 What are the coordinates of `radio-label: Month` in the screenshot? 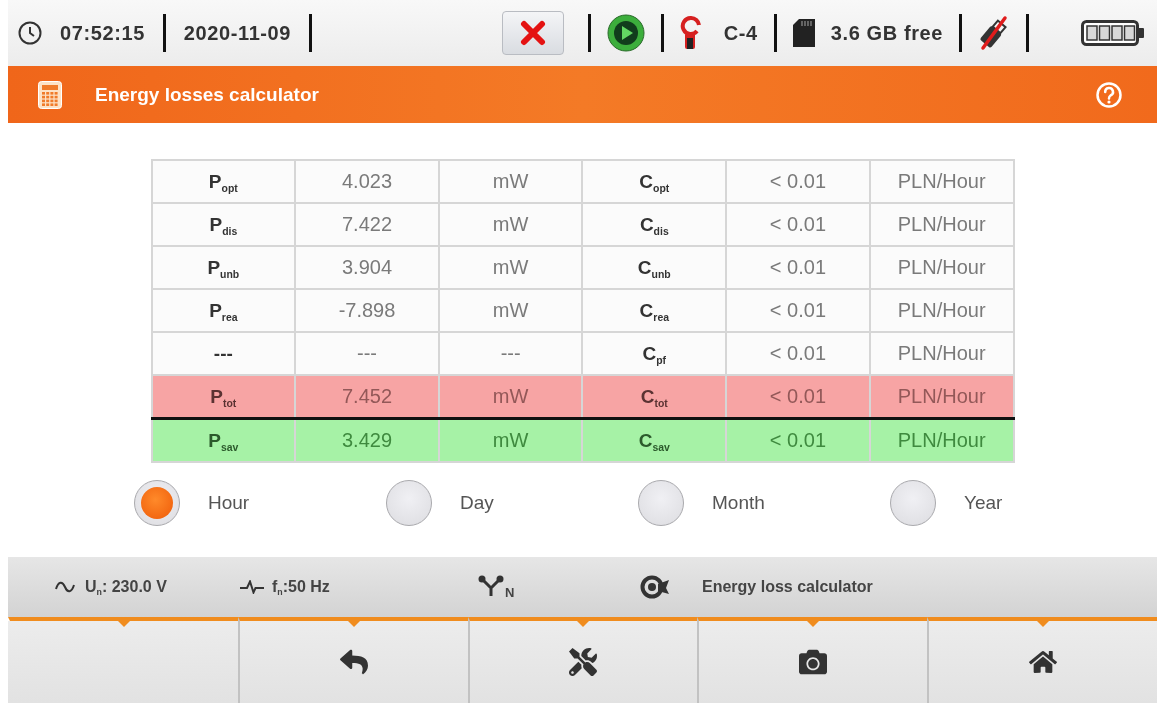 It's located at (738, 503).